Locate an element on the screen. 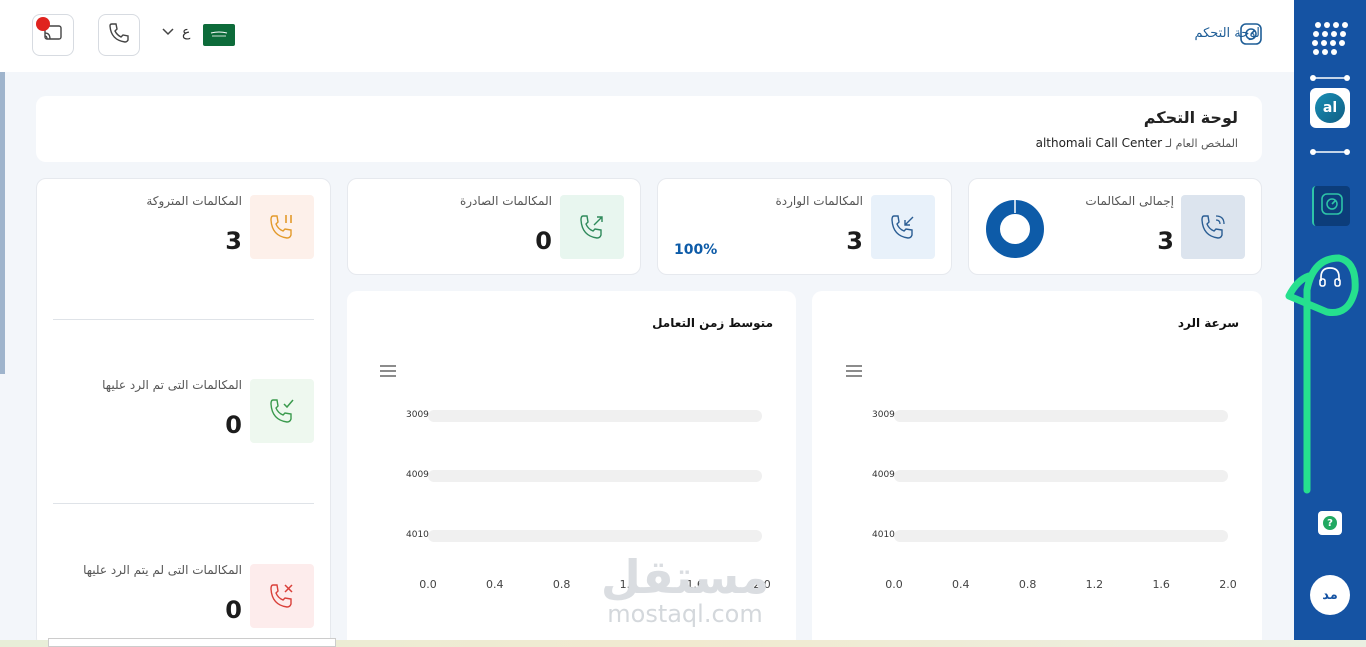 The image size is (1366, 647). answered-call-icon is located at coordinates (282, 411).